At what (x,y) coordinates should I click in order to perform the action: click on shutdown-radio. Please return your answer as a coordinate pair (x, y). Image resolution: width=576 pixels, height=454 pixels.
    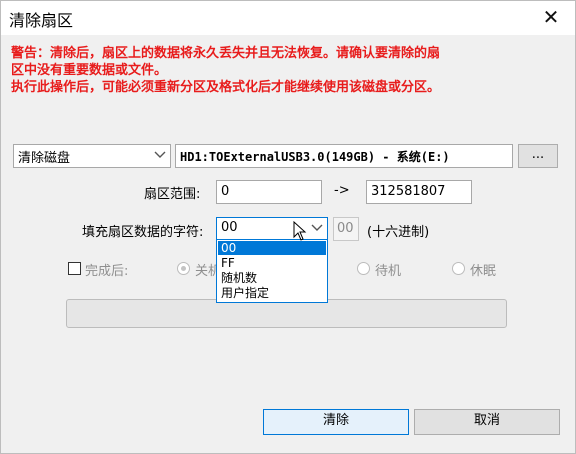
    Looking at the image, I should click on (183, 268).